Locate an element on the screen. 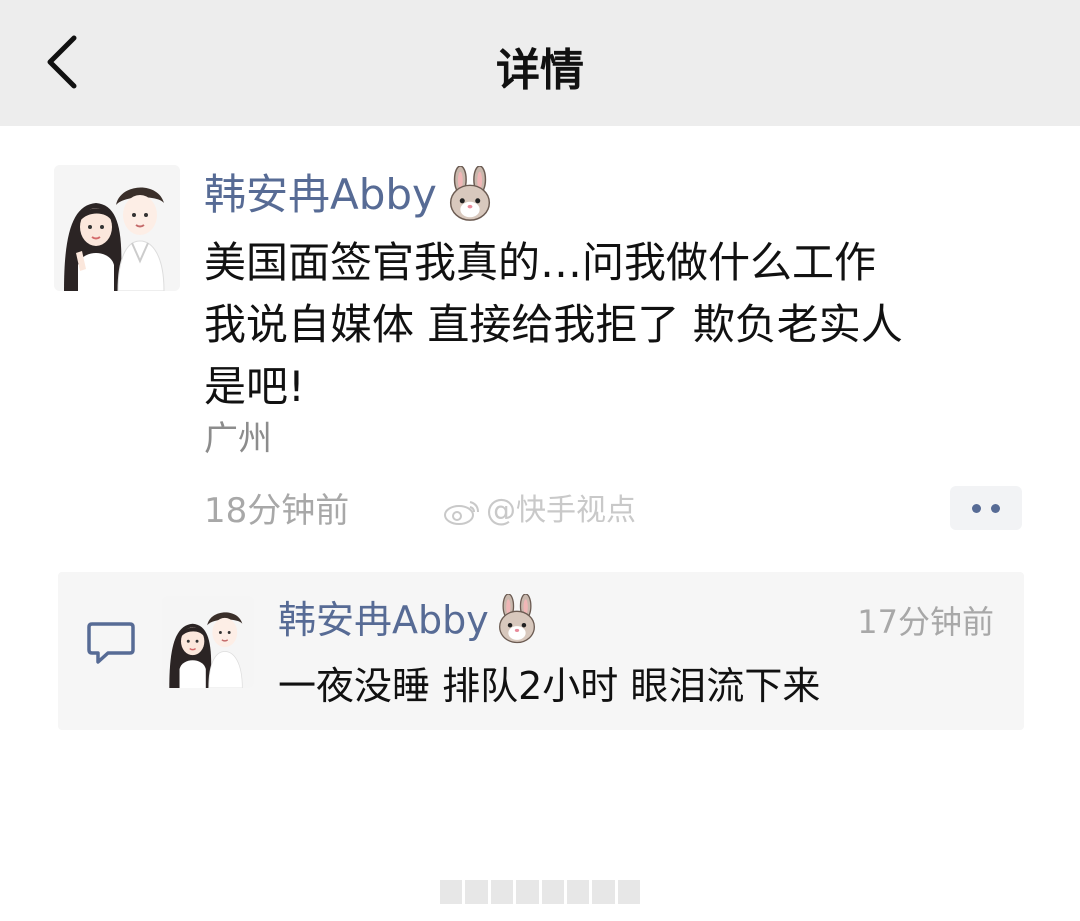 The image size is (1080, 921). avatar is located at coordinates (117, 228).